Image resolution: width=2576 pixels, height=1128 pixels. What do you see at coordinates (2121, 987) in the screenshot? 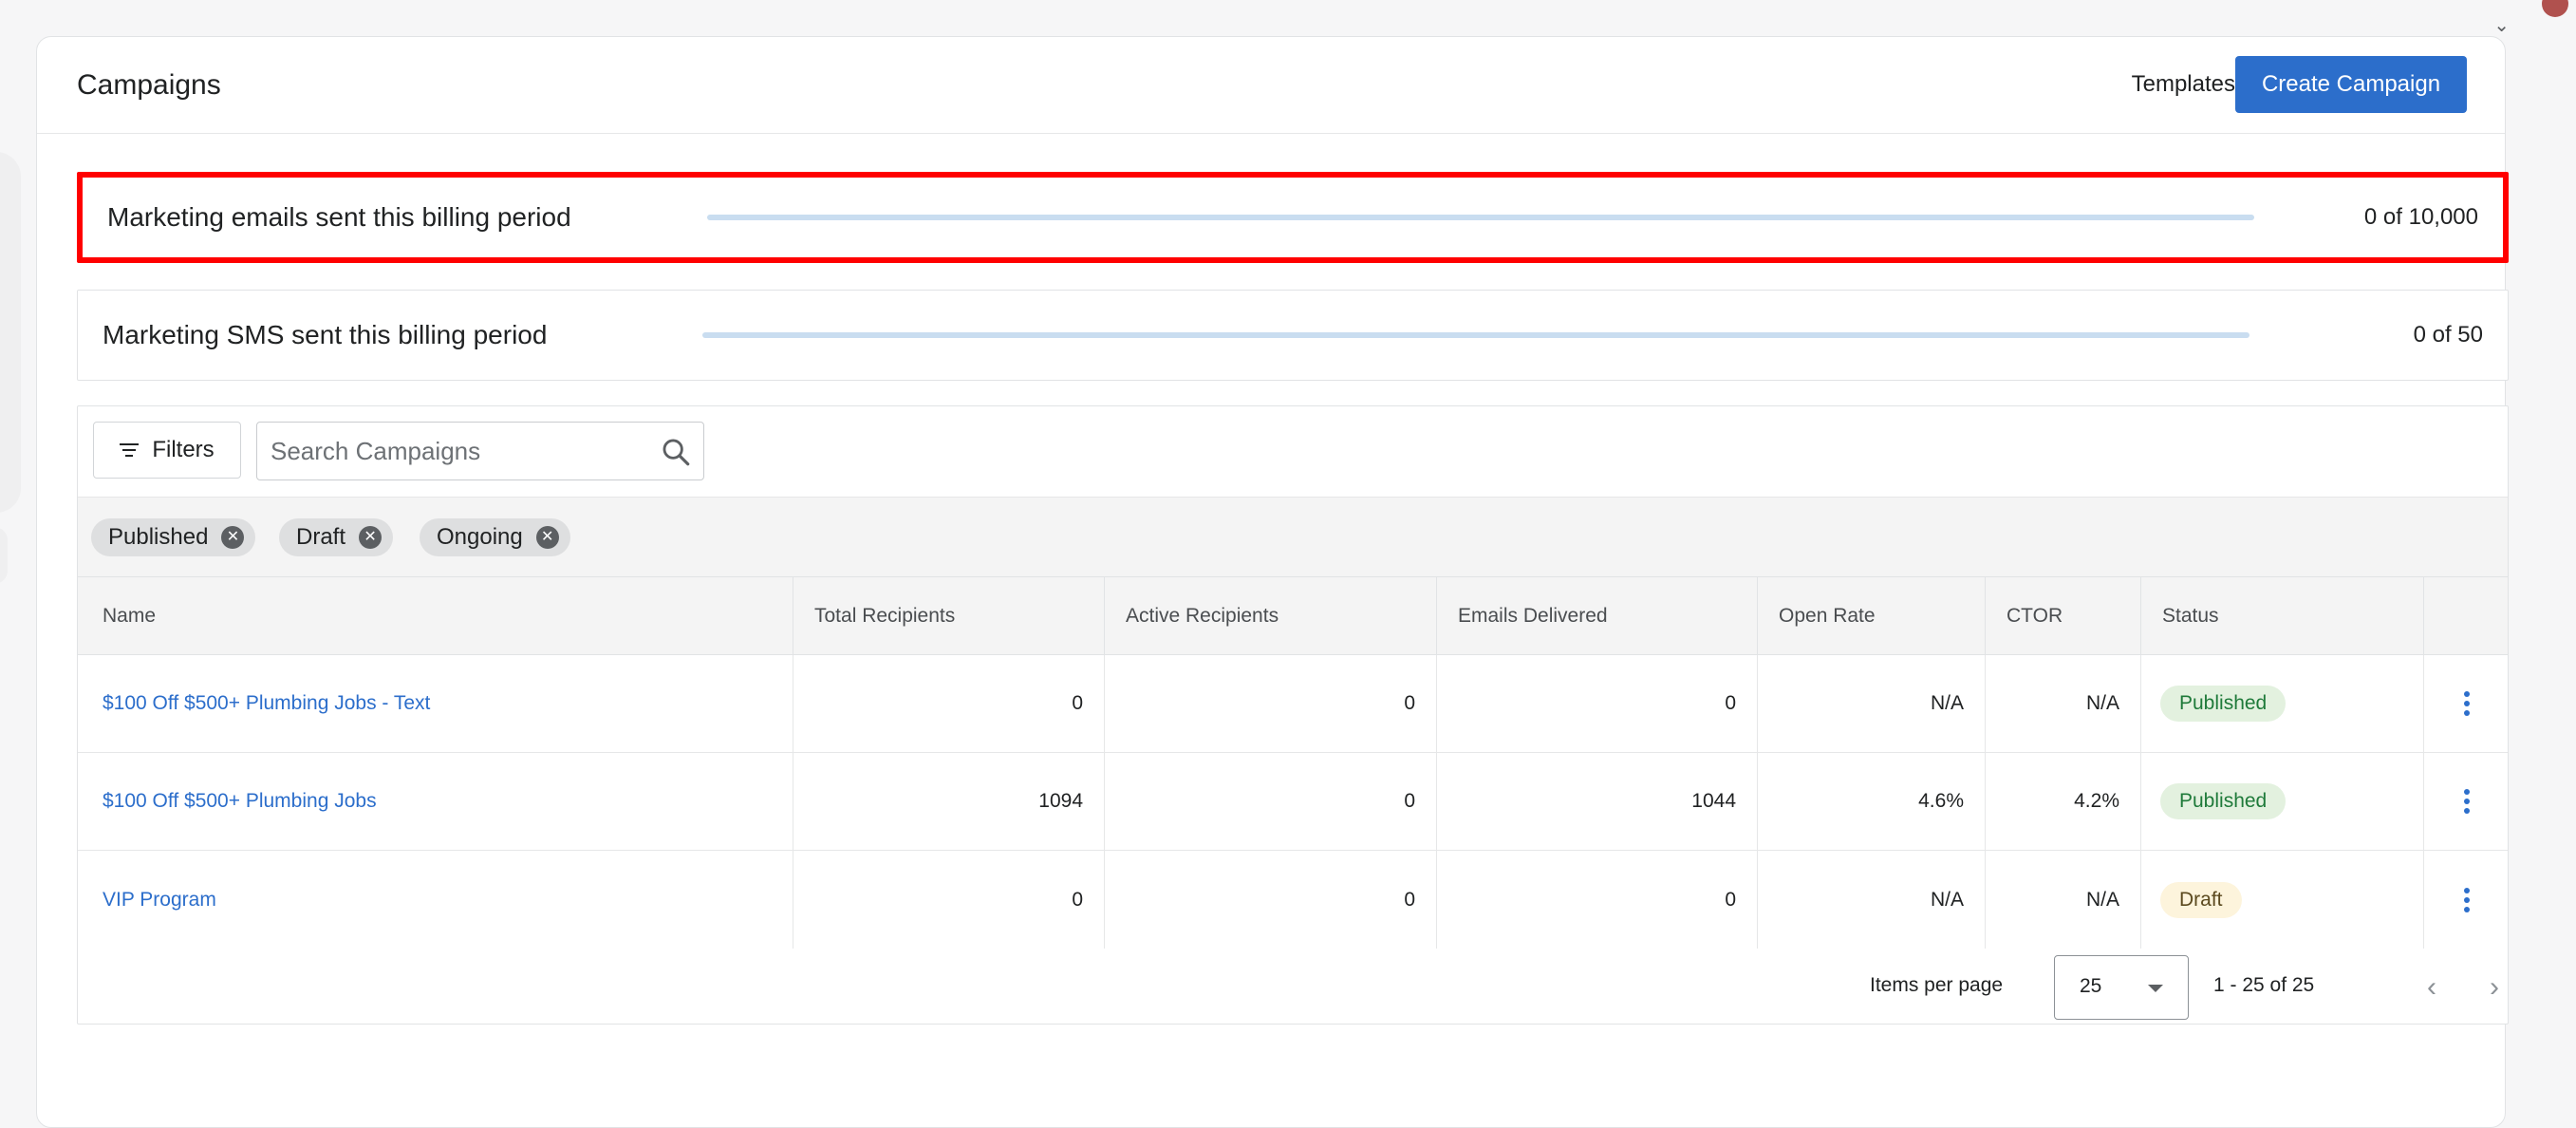
I see `items-per-page-select: 25` at bounding box center [2121, 987].